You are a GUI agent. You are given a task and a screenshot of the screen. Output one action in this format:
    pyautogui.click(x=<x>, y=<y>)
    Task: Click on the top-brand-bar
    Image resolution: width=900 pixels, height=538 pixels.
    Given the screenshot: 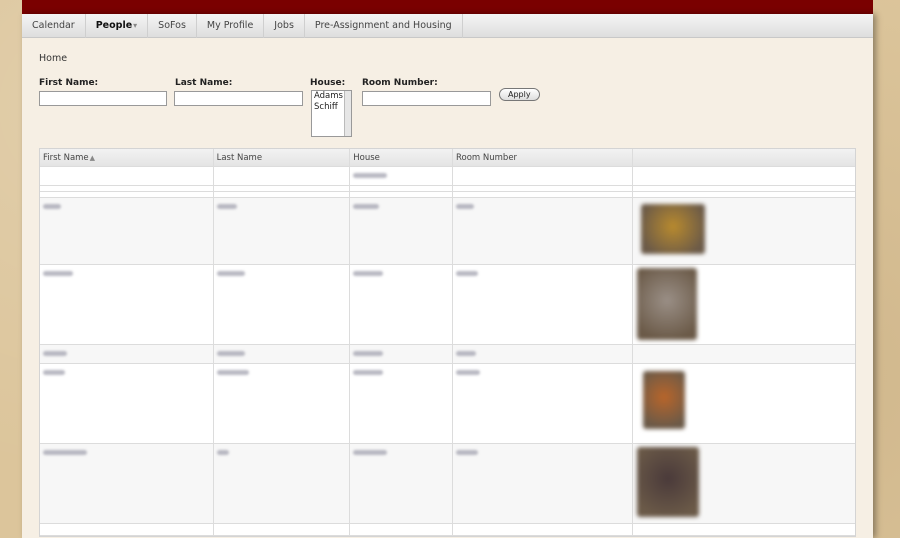 What is the action you would take?
    pyautogui.click(x=447, y=7)
    